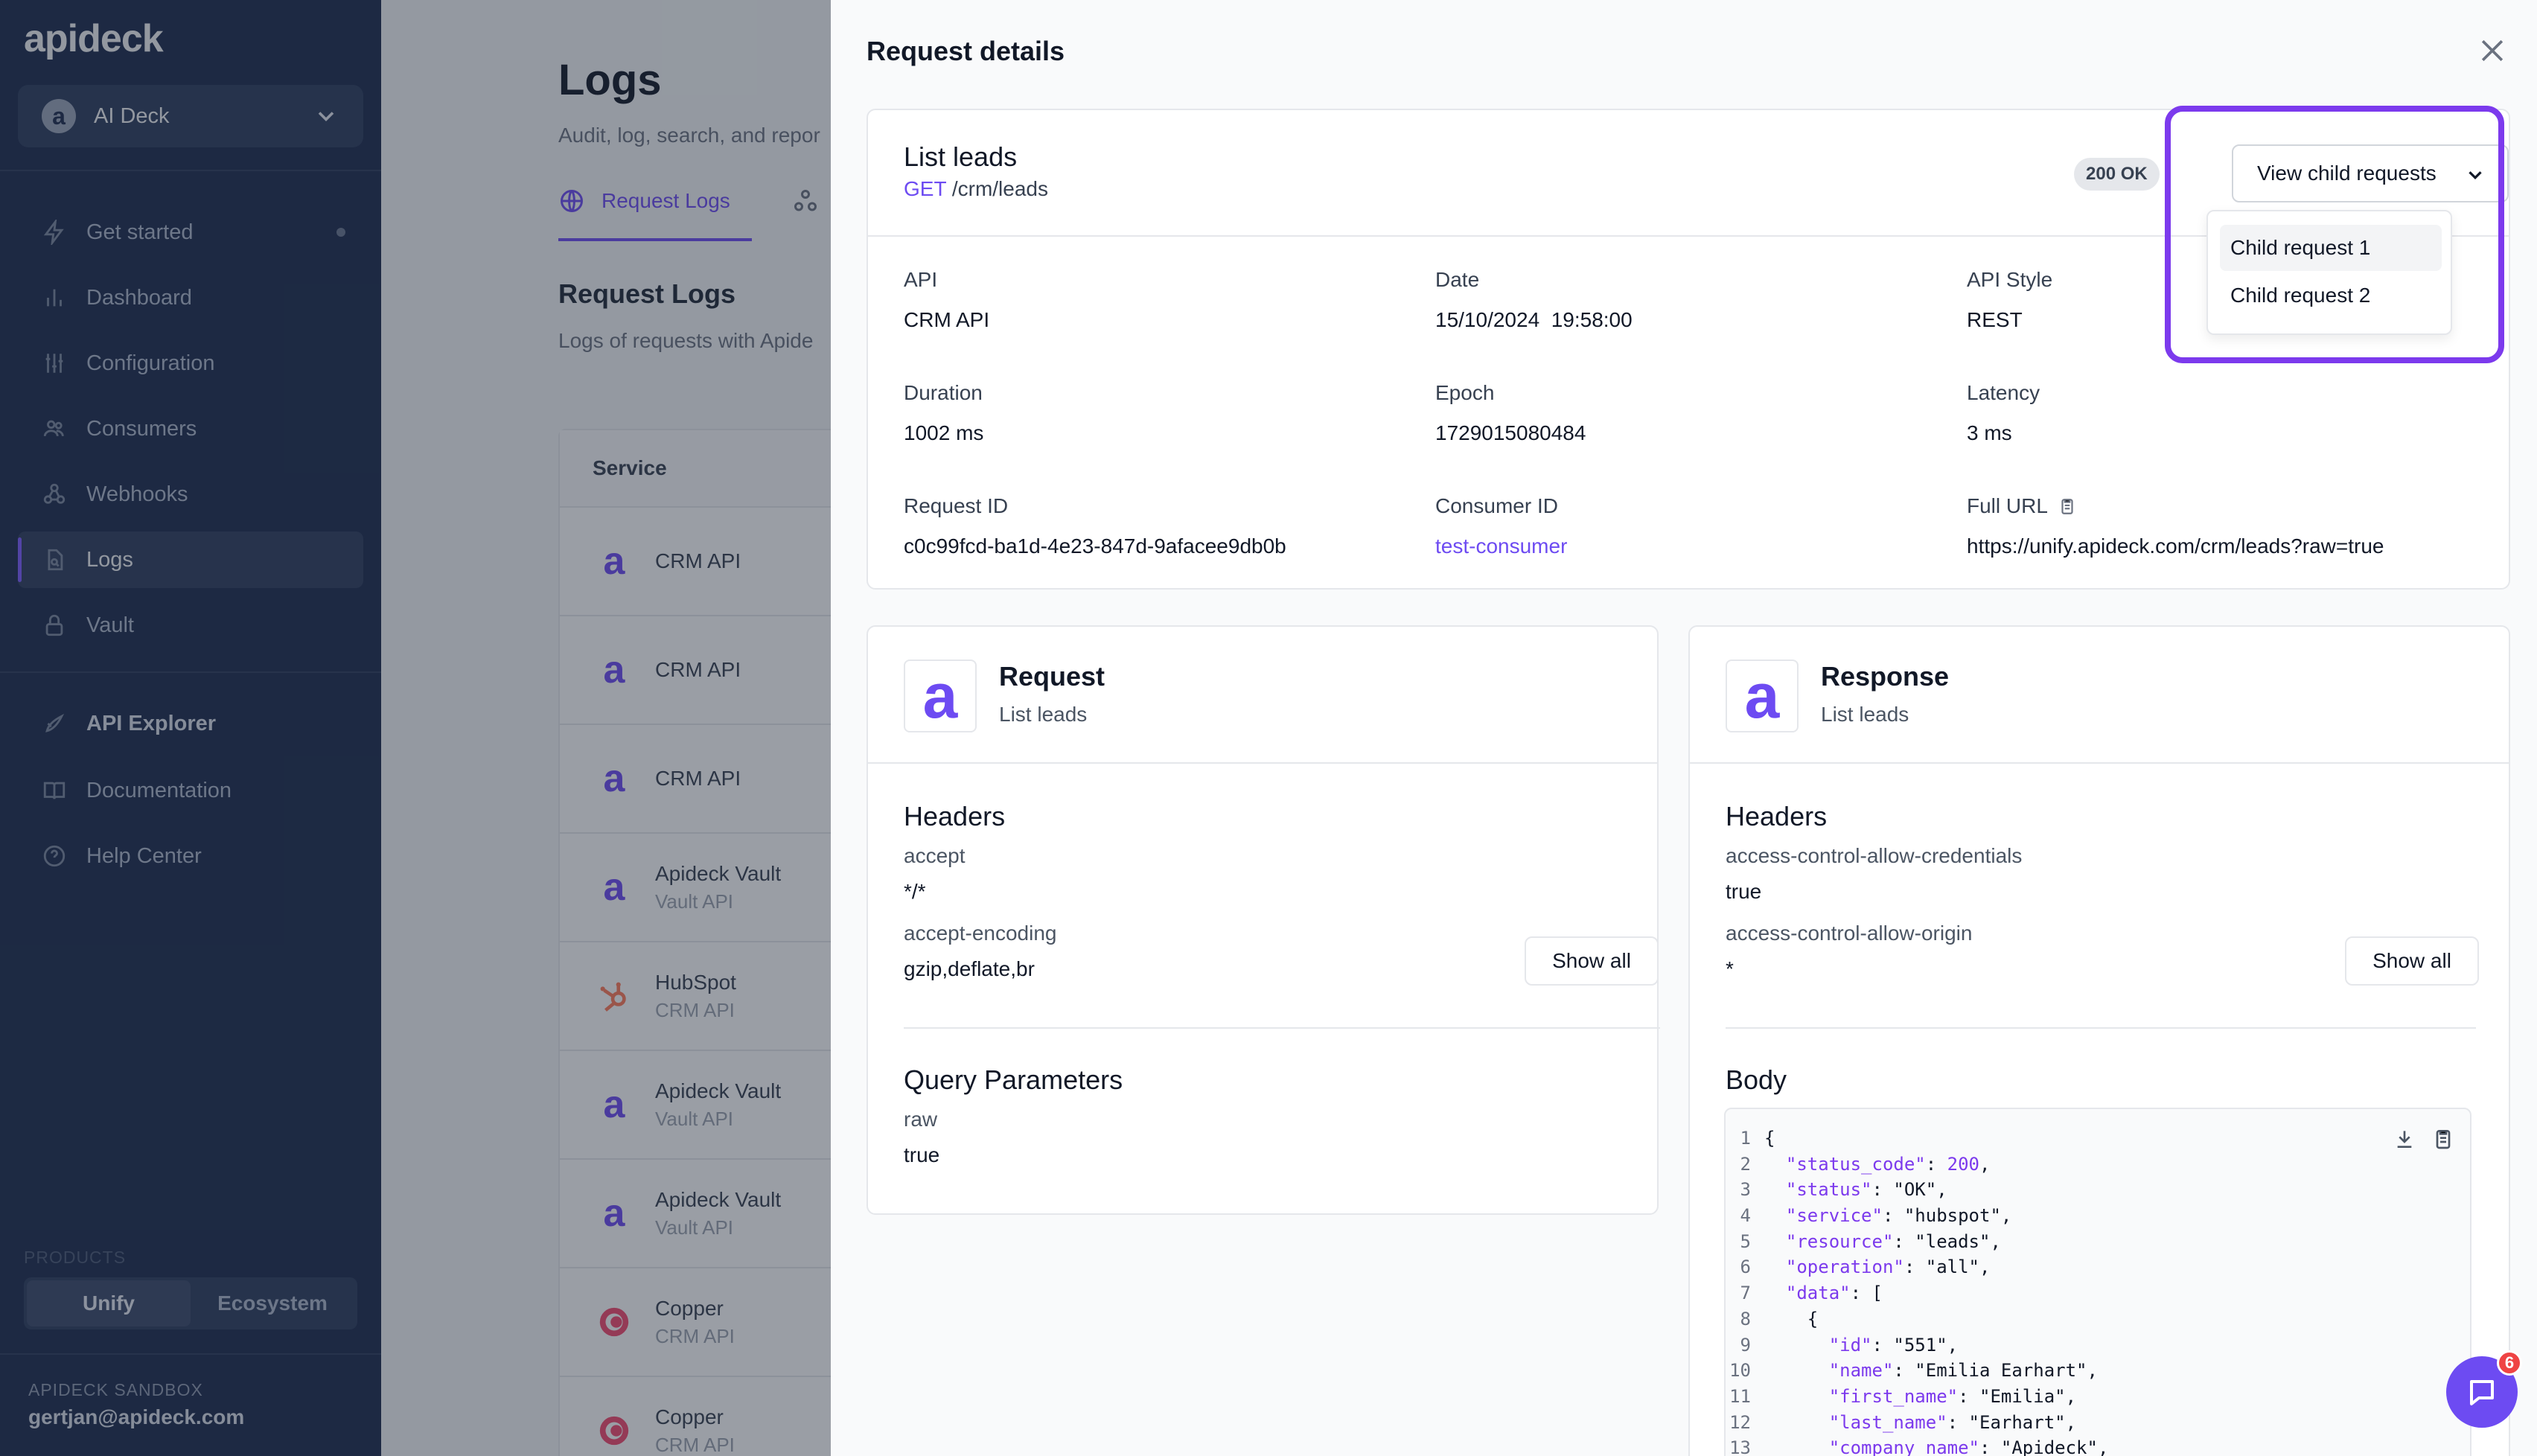 This screenshot has width=2537, height=1456. I want to click on field-label: Request ID, so click(956, 505).